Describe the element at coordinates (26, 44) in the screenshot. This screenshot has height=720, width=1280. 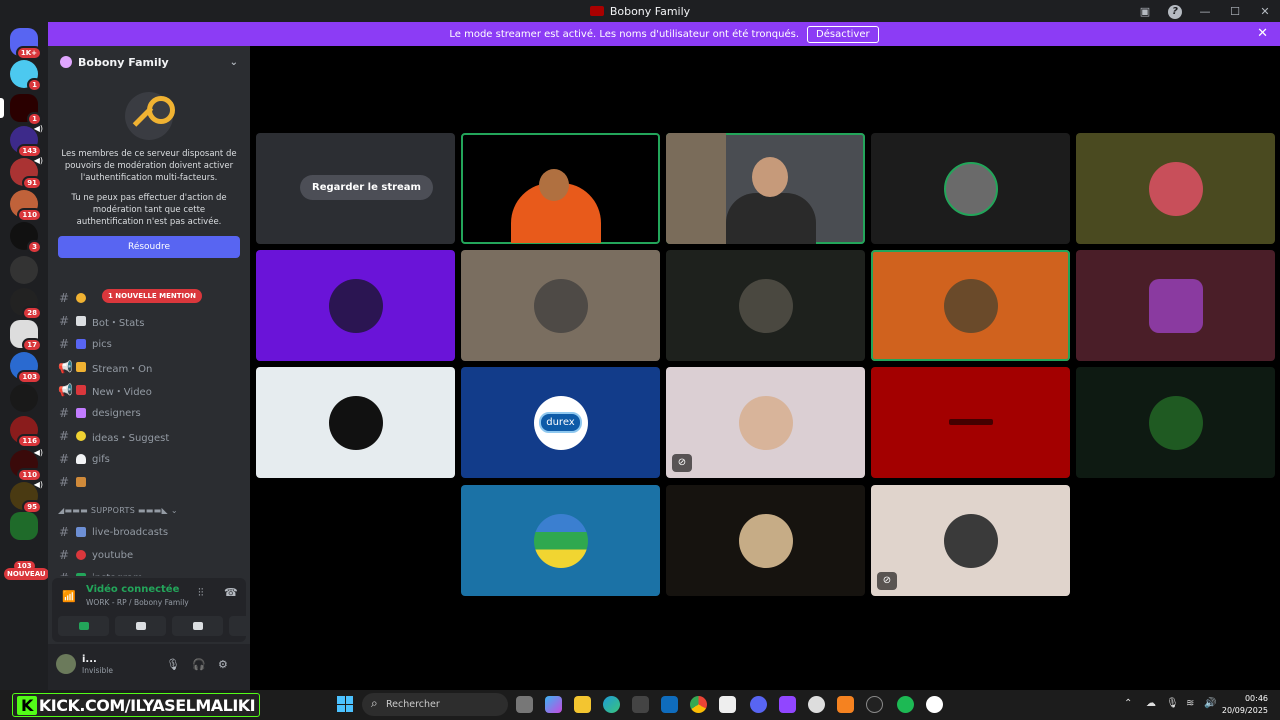
I see `home-discord-icon: 1K+` at that location.